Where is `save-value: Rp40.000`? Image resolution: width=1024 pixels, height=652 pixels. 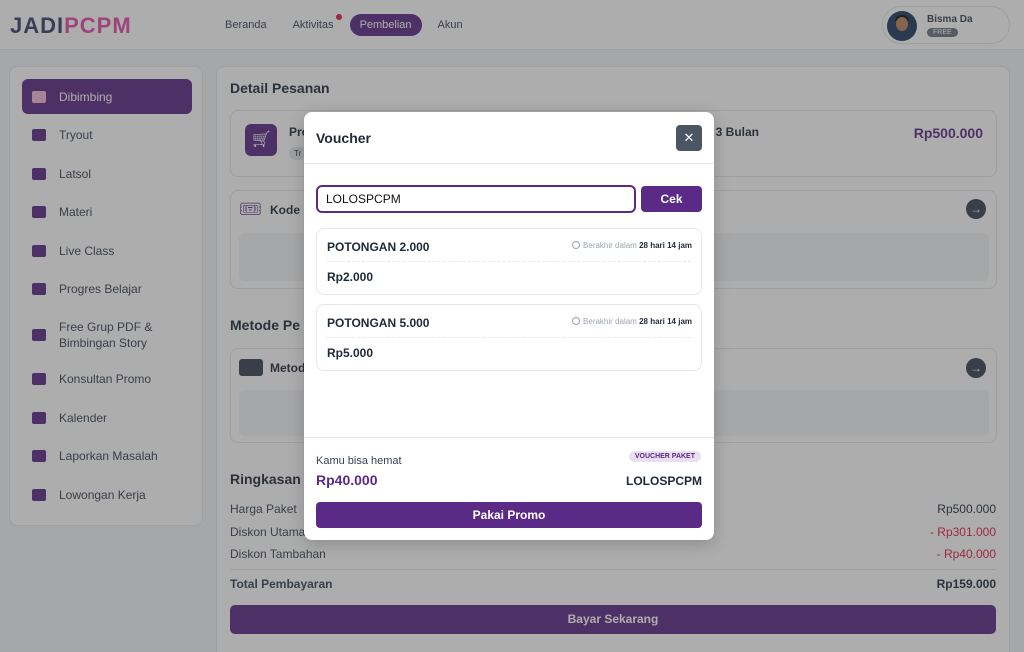 save-value: Rp40.000 is located at coordinates (347, 480).